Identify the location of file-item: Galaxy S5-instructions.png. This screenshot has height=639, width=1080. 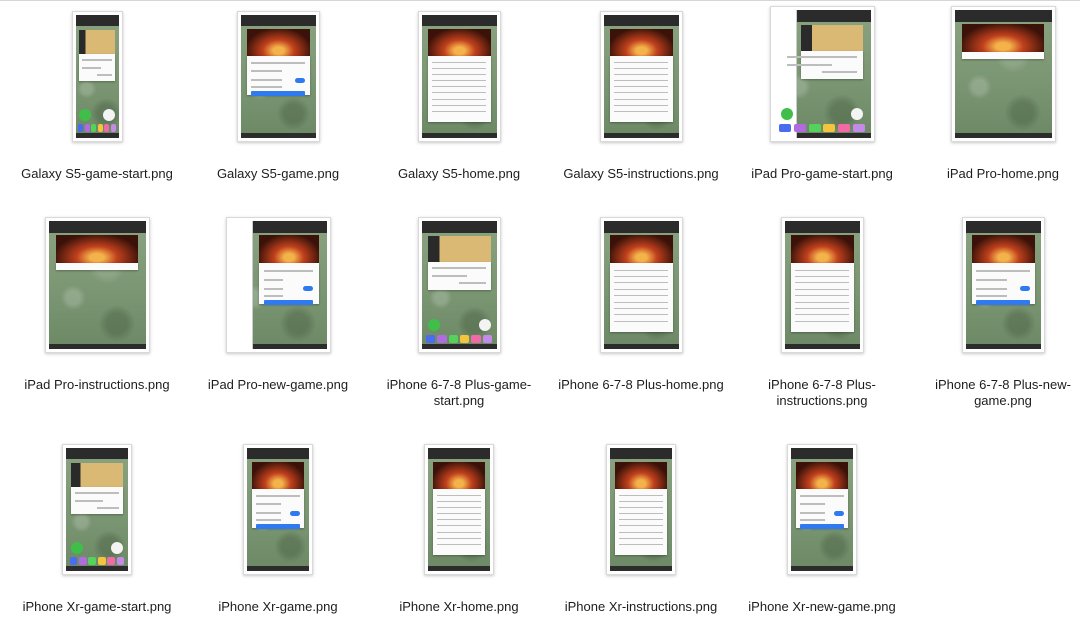
(641, 91).